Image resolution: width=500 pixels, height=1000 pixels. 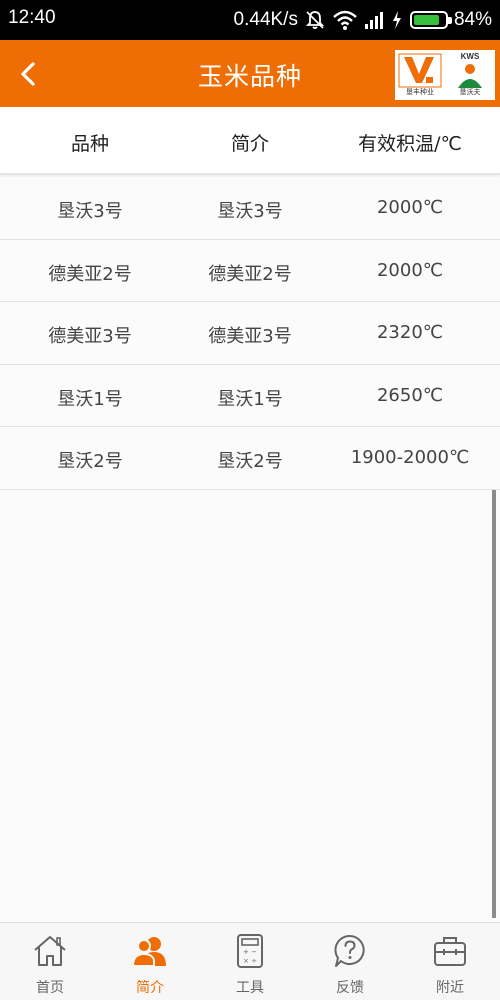 What do you see at coordinates (149, 952) in the screenshot?
I see `users-icon` at bounding box center [149, 952].